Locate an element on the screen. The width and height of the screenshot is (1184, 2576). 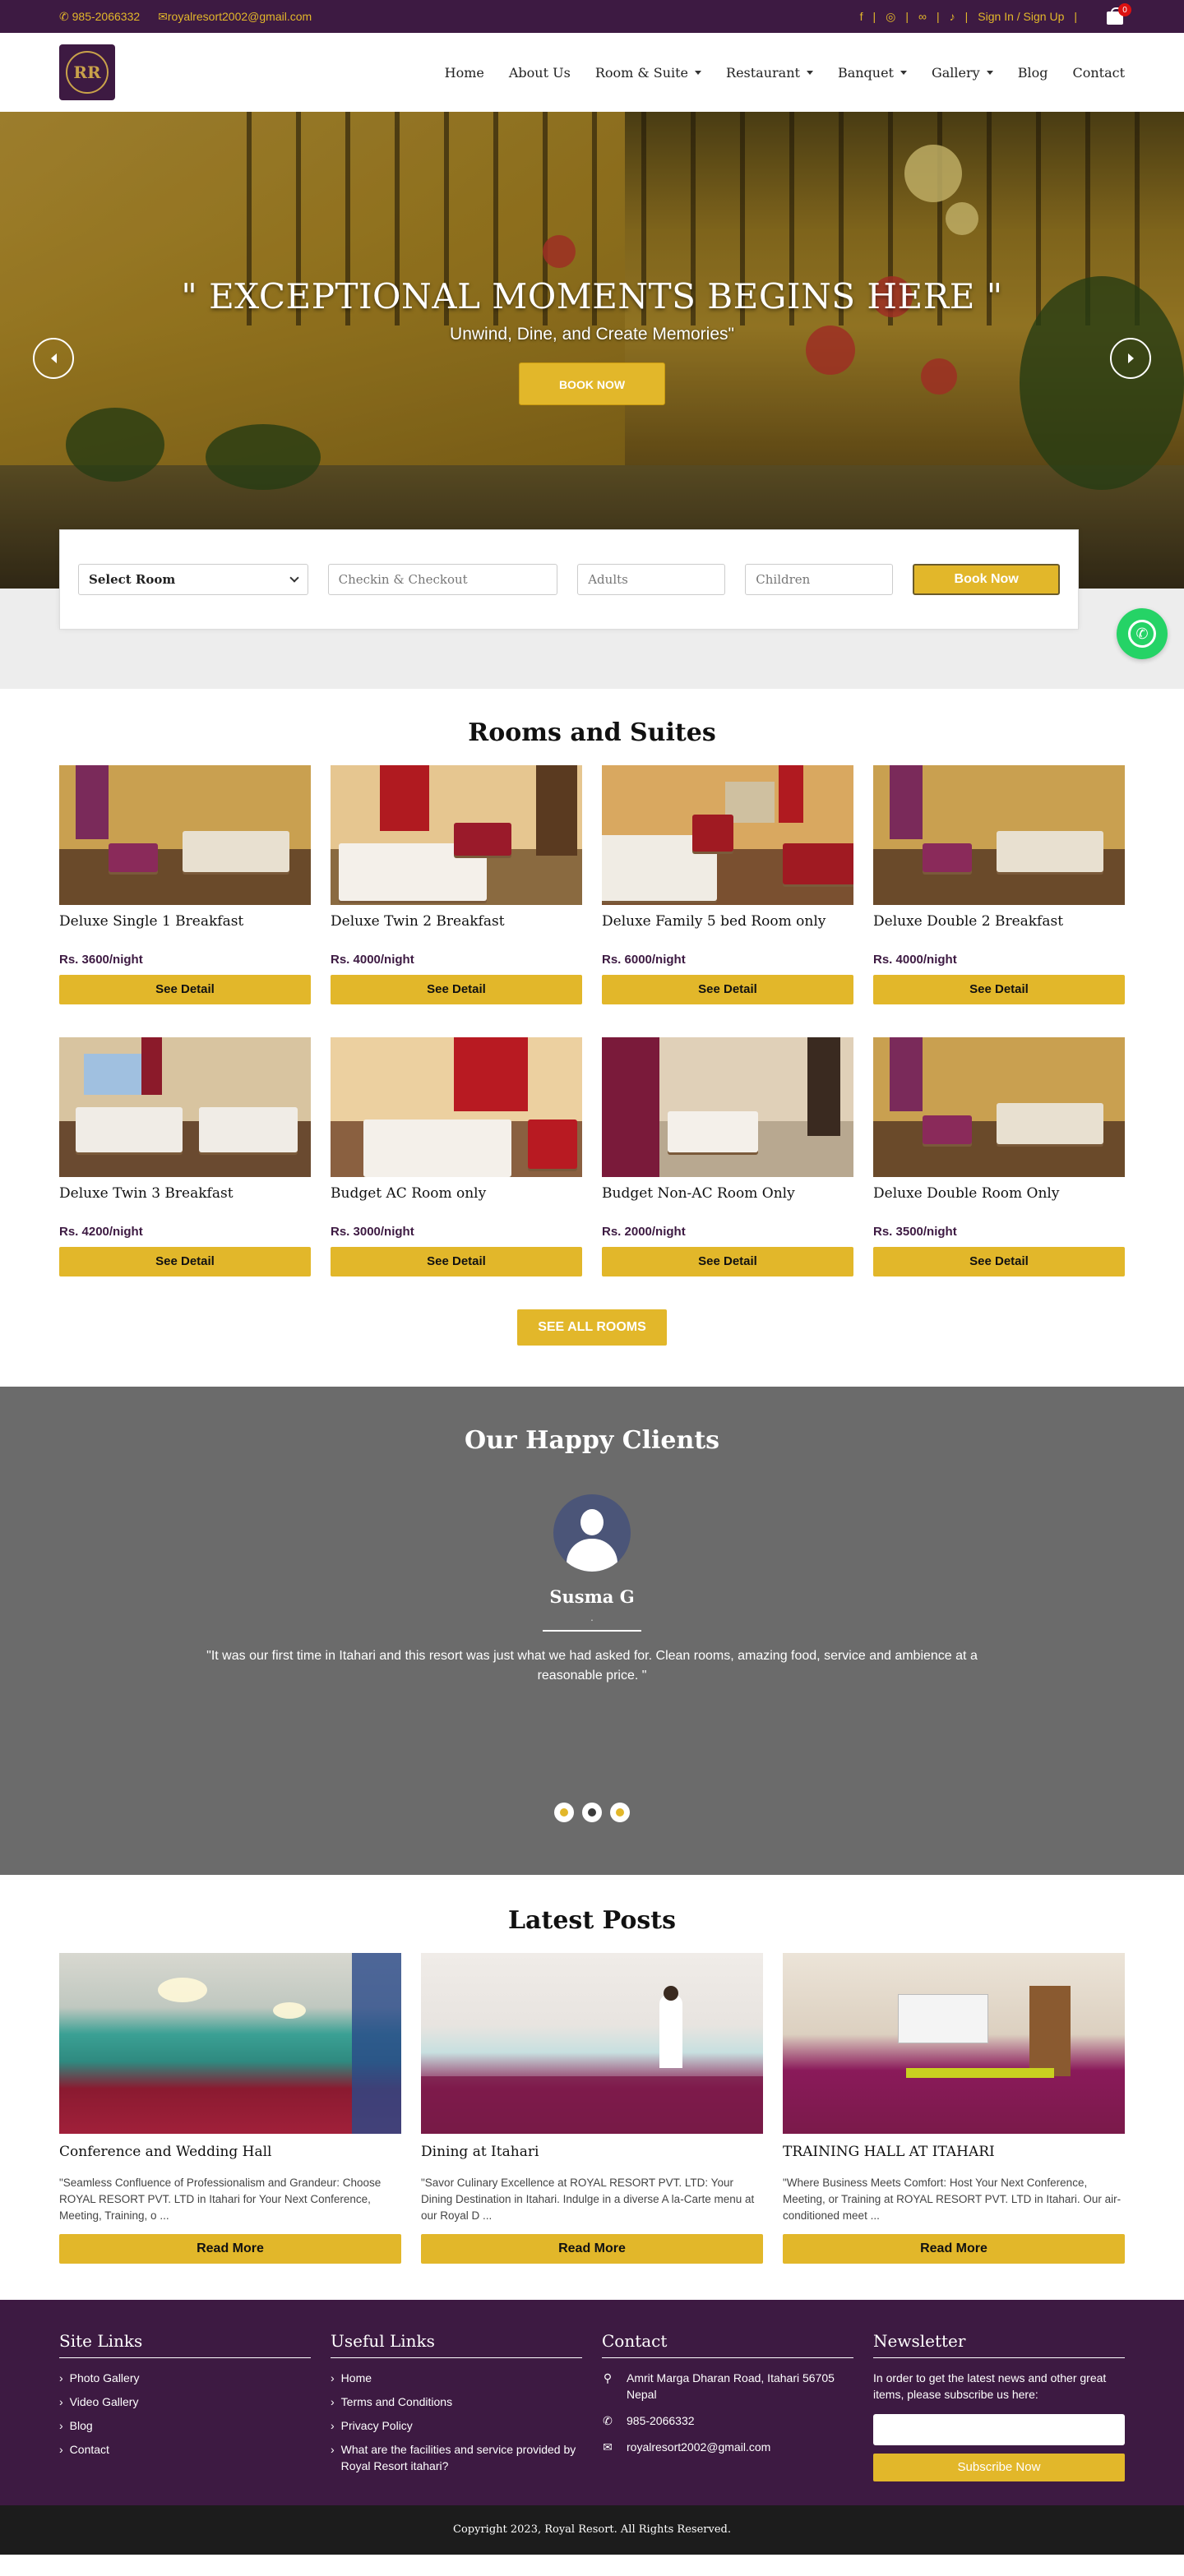
room-price: Rs. 4200/night is located at coordinates (101, 1232).